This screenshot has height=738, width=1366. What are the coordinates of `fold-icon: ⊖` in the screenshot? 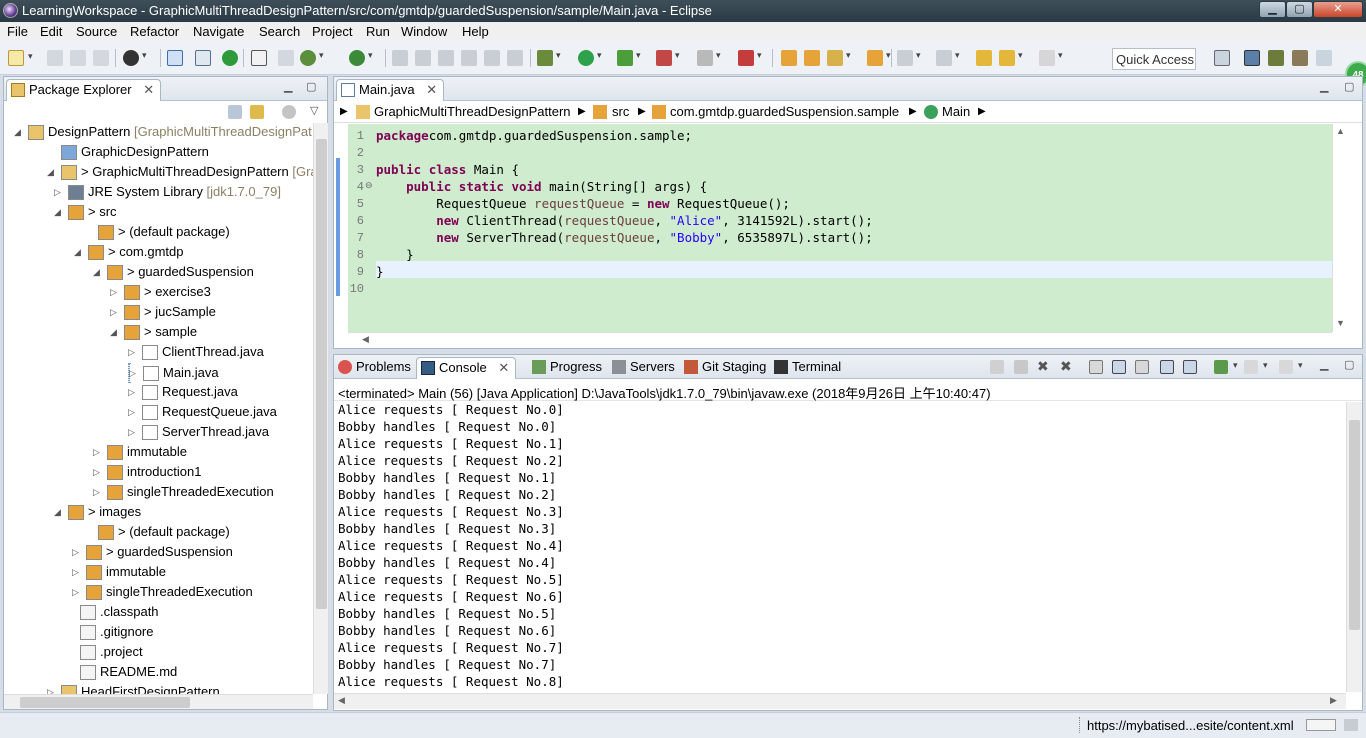 It's located at (369, 185).